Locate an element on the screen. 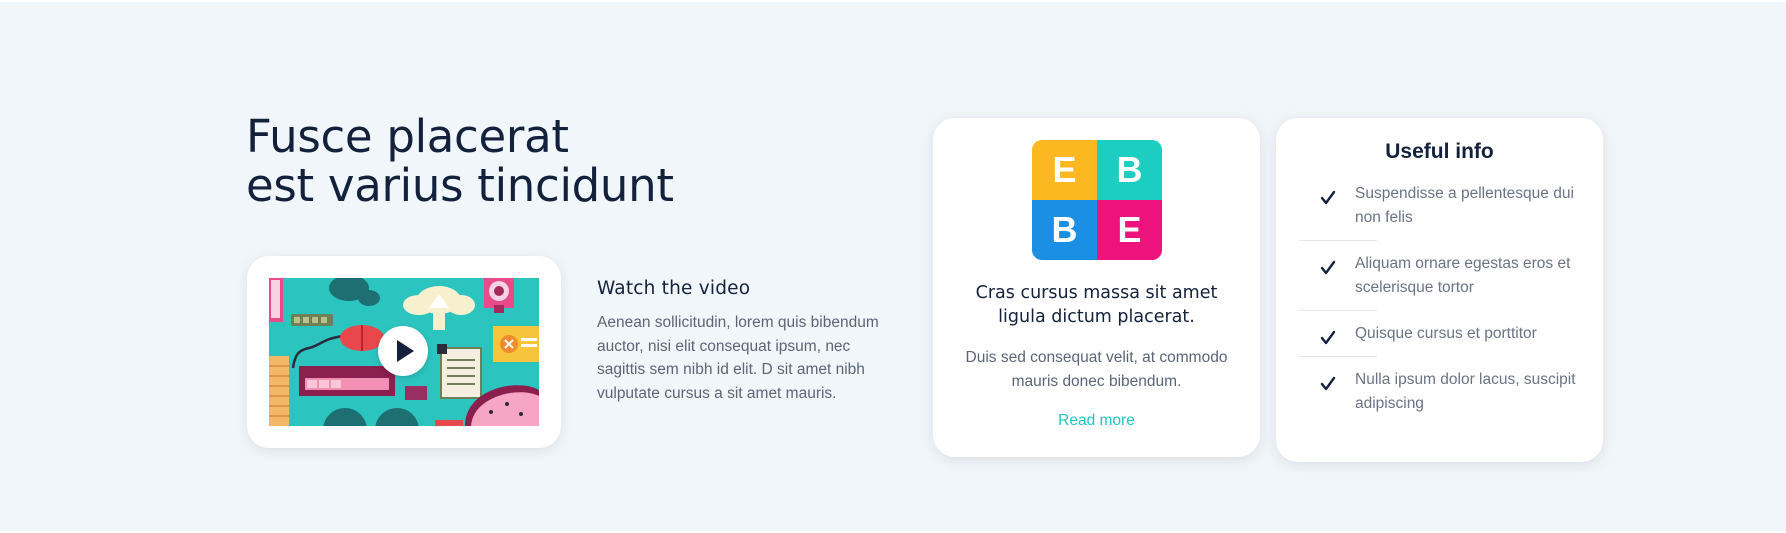 This screenshot has width=1786, height=533. logo-cell-top-left: E is located at coordinates (1064, 170).